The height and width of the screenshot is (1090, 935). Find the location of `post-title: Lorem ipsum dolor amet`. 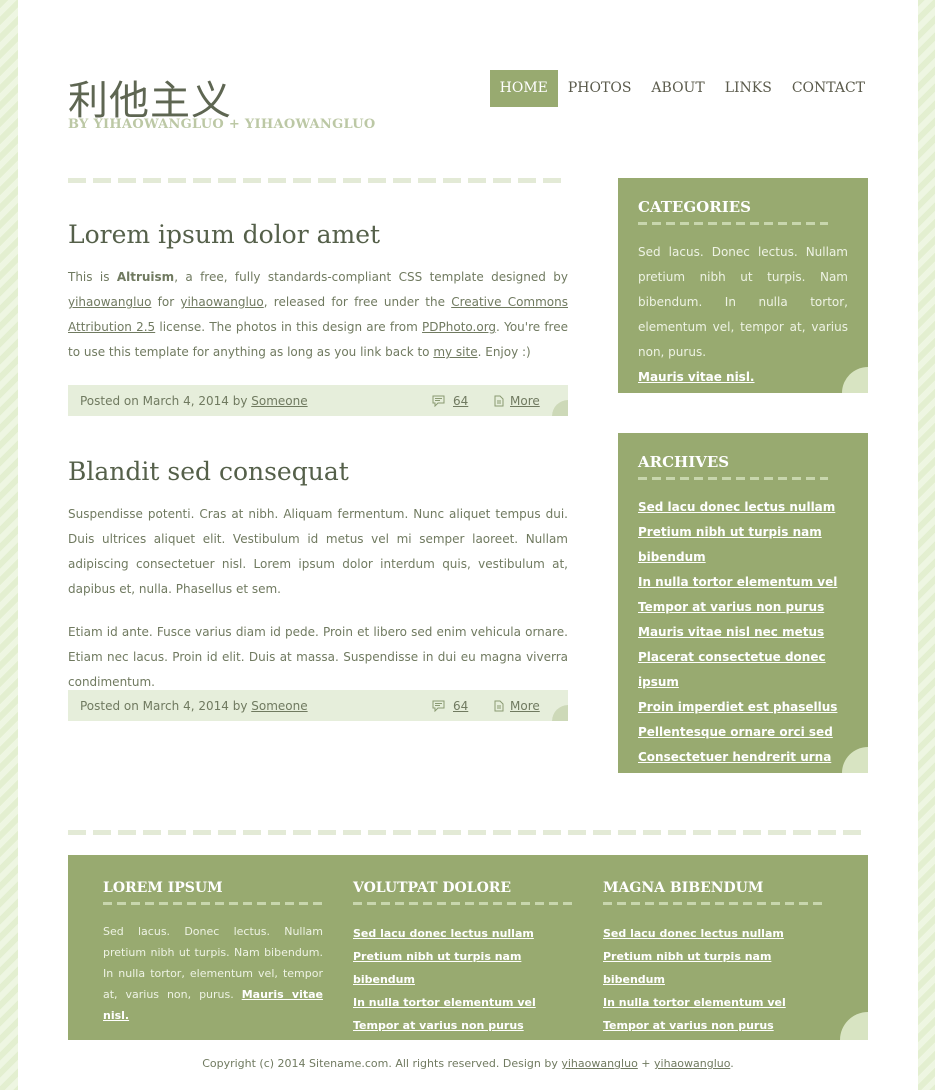

post-title: Lorem ipsum dolor amet is located at coordinates (318, 234).